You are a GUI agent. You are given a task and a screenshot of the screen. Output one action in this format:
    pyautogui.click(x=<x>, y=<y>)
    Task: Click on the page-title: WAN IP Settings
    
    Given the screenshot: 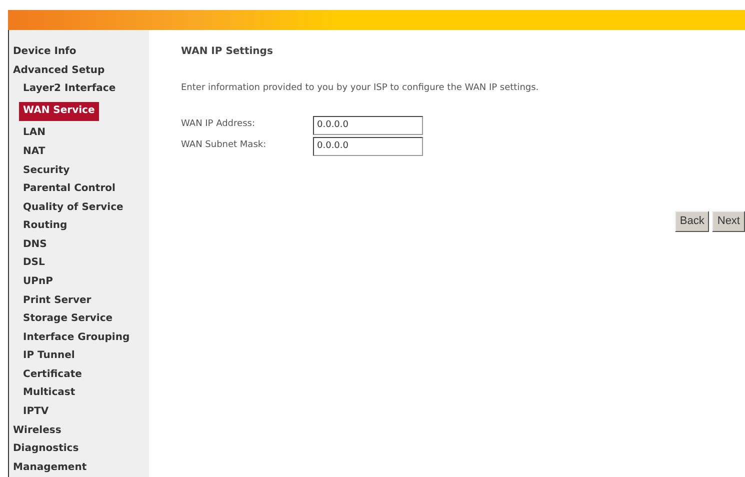 What is the action you would take?
    pyautogui.click(x=227, y=52)
    